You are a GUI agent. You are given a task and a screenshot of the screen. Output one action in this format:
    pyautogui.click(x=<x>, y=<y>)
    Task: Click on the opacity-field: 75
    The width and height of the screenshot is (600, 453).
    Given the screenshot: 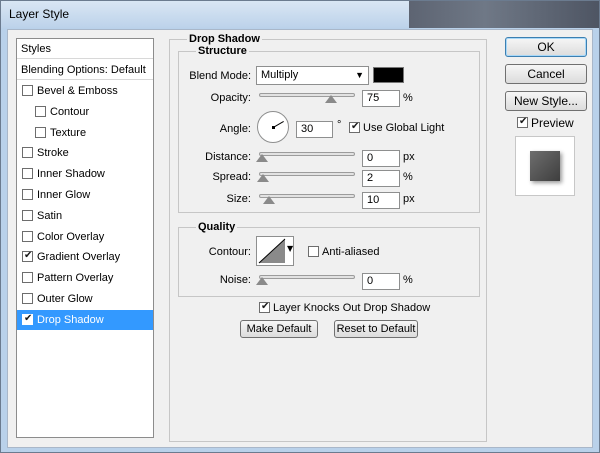 What is the action you would take?
    pyautogui.click(x=381, y=98)
    